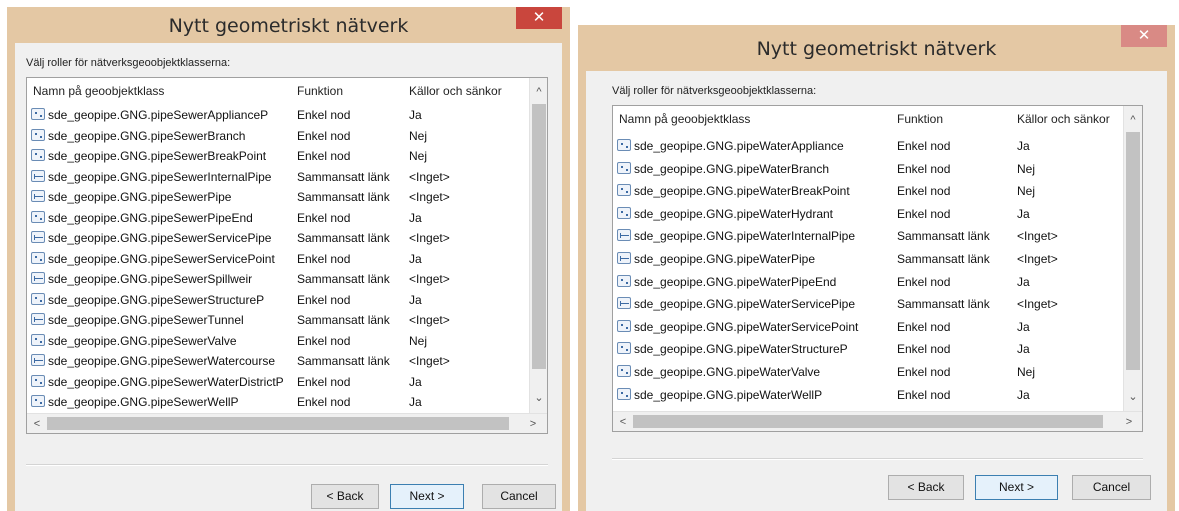 This screenshot has height=511, width=1179. What do you see at coordinates (539, 18) in the screenshot?
I see `left-close-button: ✕` at bounding box center [539, 18].